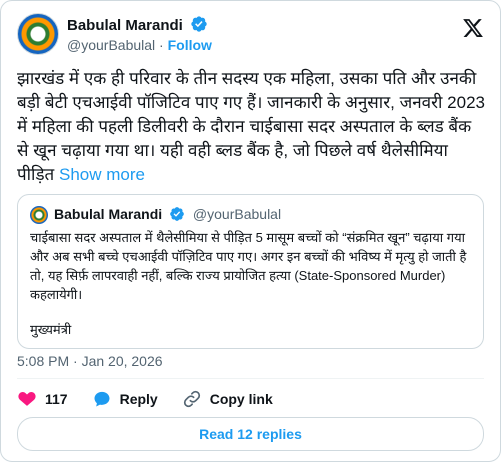 This screenshot has height=462, width=501. Describe the element at coordinates (250, 434) in the screenshot. I see `read-replies-button: Read 12 replies` at that location.